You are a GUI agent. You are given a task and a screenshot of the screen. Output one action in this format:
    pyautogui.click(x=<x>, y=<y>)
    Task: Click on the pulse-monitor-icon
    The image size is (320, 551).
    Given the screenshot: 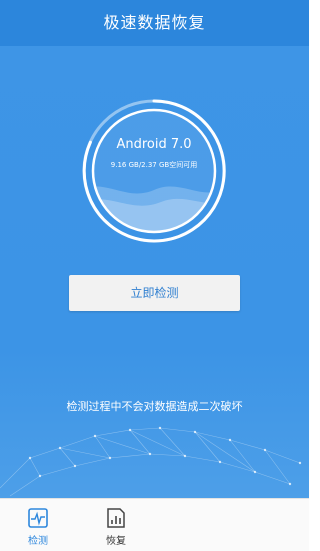 What is the action you would take?
    pyautogui.click(x=38, y=518)
    